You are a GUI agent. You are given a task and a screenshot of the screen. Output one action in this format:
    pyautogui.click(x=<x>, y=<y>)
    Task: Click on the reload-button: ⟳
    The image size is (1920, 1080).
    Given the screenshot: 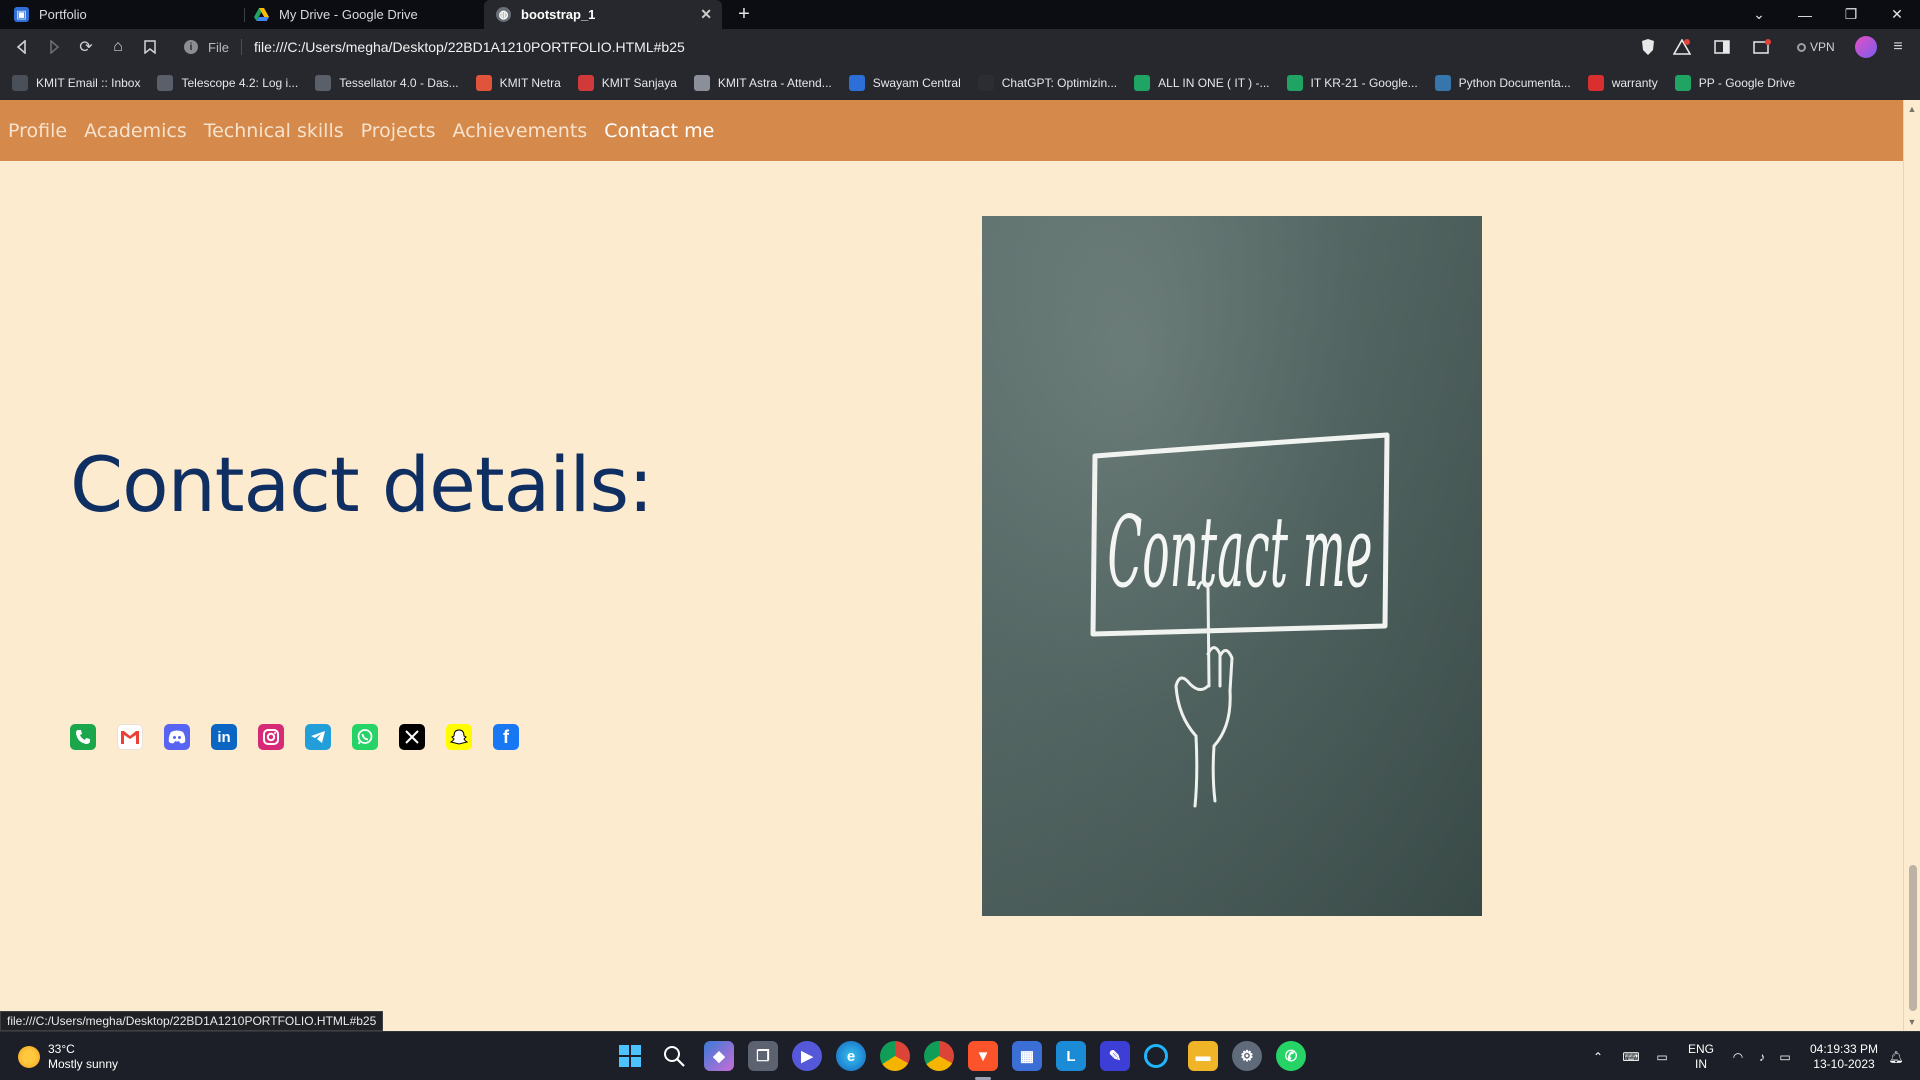 What is the action you would take?
    pyautogui.click(x=86, y=47)
    